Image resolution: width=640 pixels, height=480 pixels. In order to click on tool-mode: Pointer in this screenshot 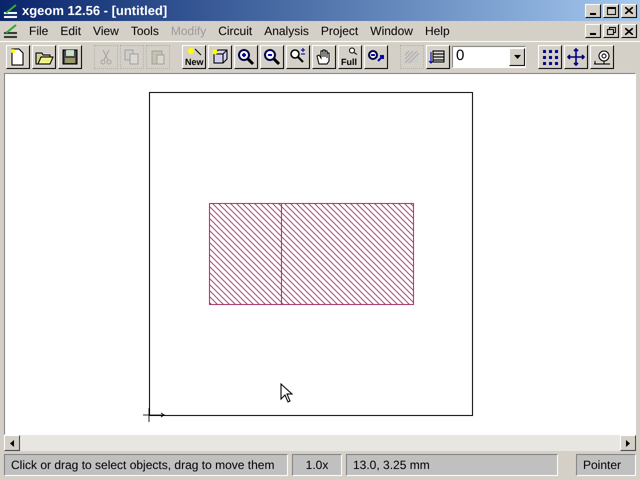, I will do `click(606, 465)`.